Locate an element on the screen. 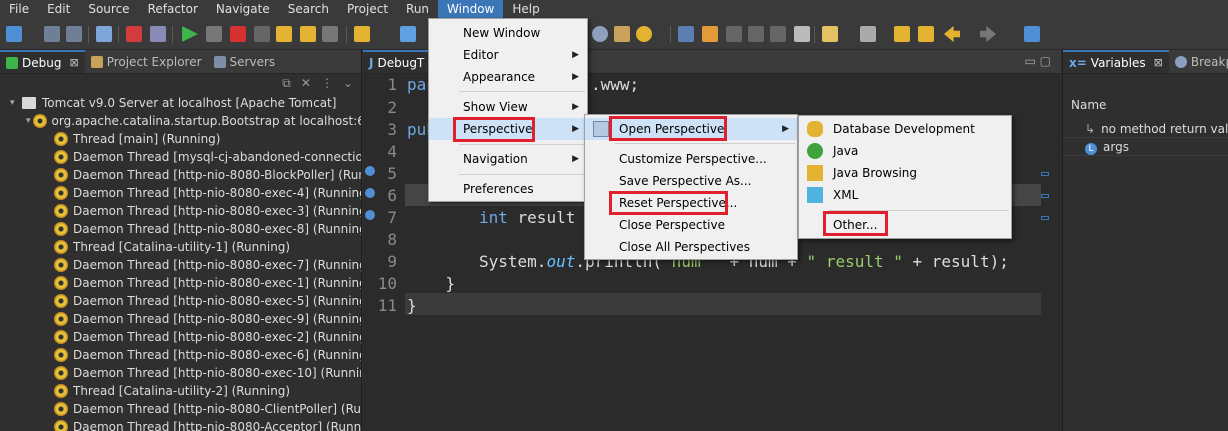  collapse-all-icon: ⧉ is located at coordinates (286, 83).